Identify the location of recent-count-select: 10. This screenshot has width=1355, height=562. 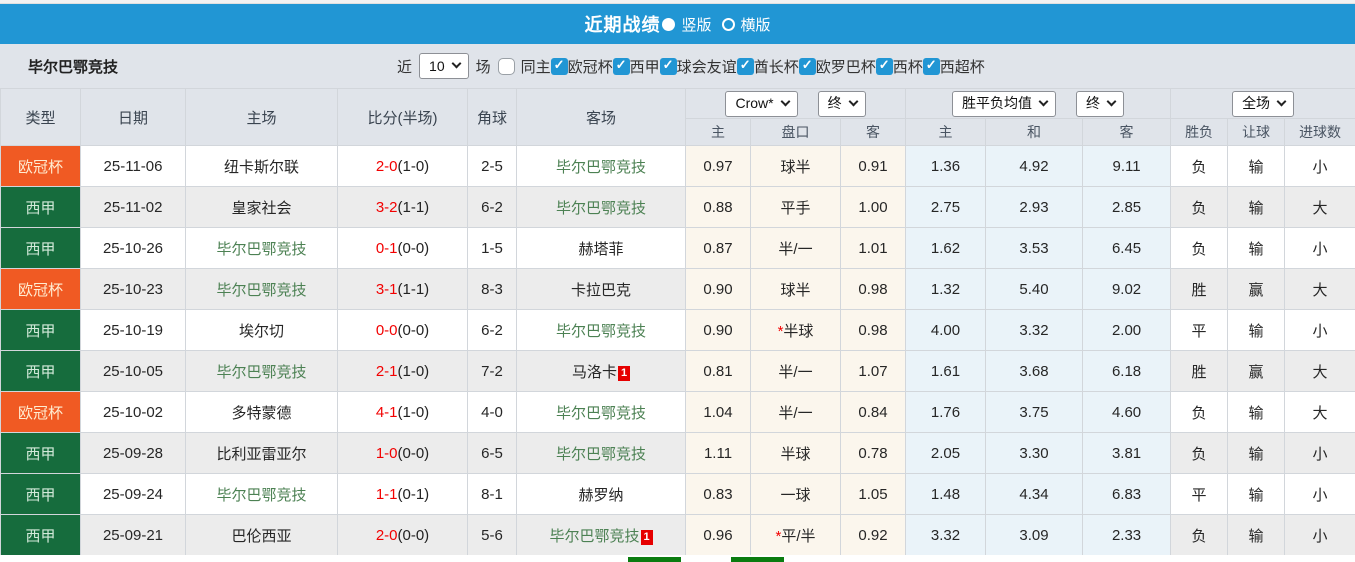
(444, 66).